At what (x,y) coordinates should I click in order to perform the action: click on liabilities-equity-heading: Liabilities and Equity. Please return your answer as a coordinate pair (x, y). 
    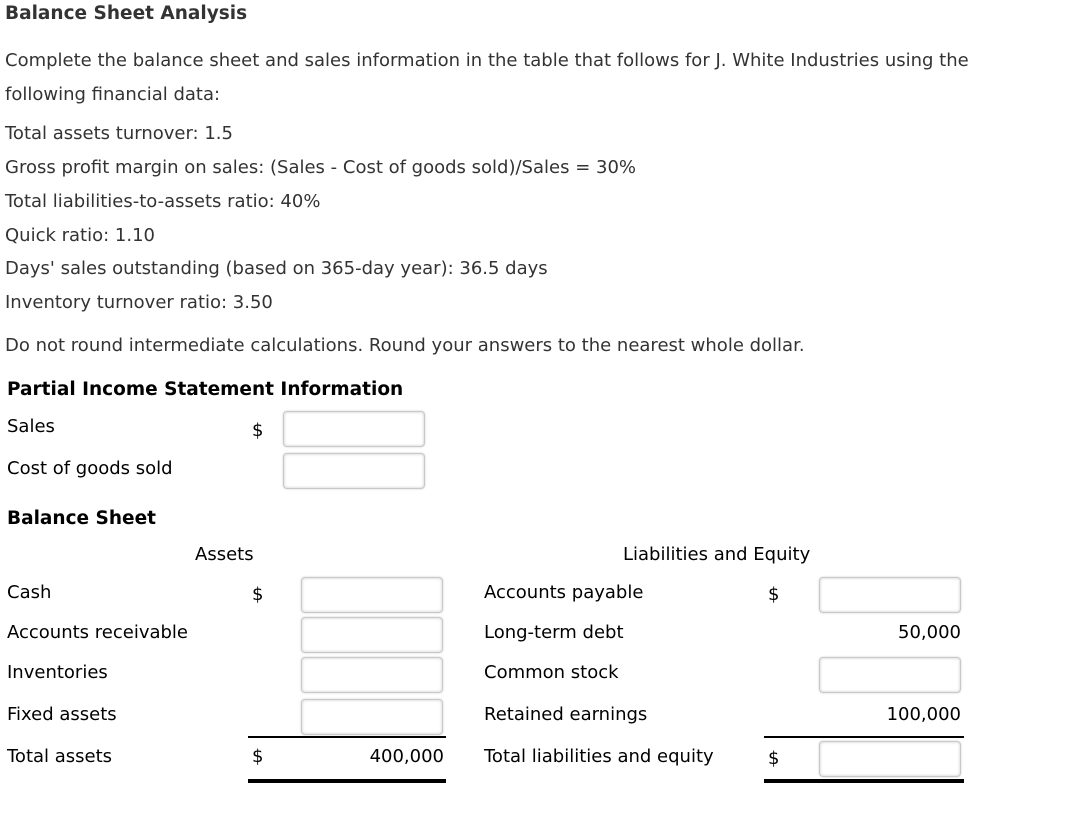
    Looking at the image, I should click on (717, 554).